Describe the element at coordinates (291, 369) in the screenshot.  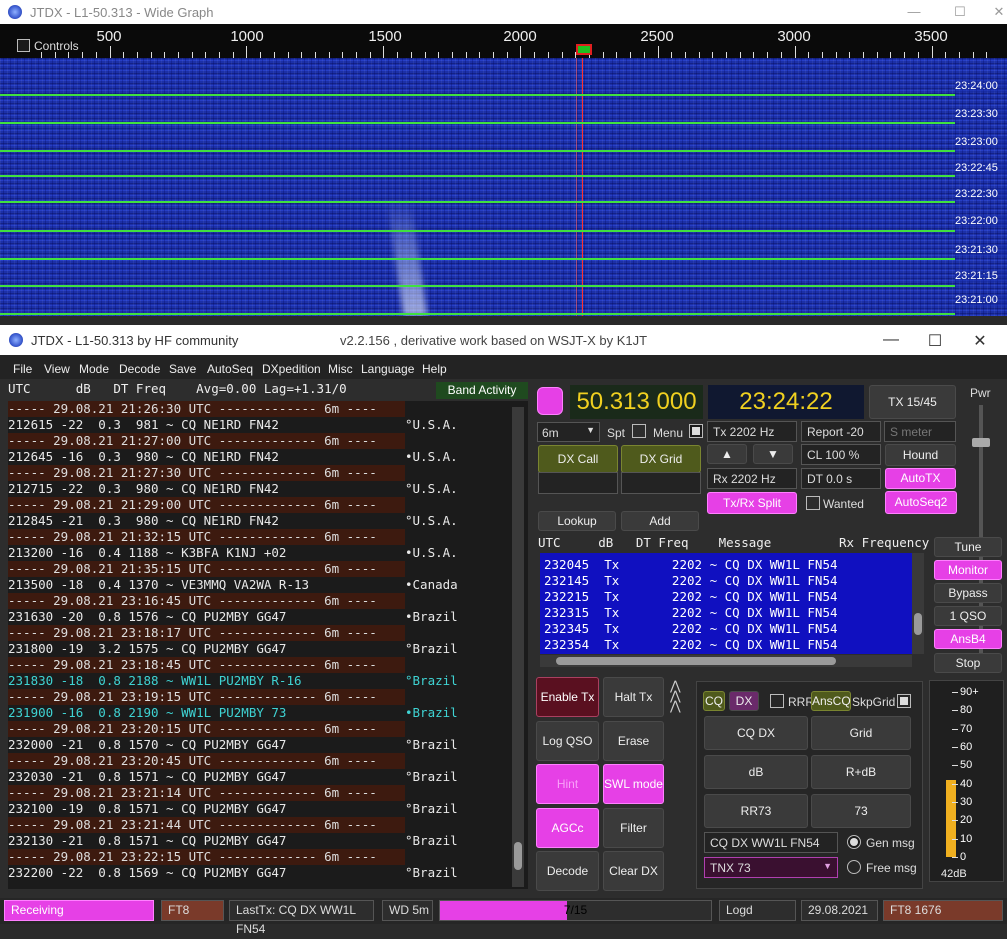
I see `menu-dxpedition: DXpedition` at that location.